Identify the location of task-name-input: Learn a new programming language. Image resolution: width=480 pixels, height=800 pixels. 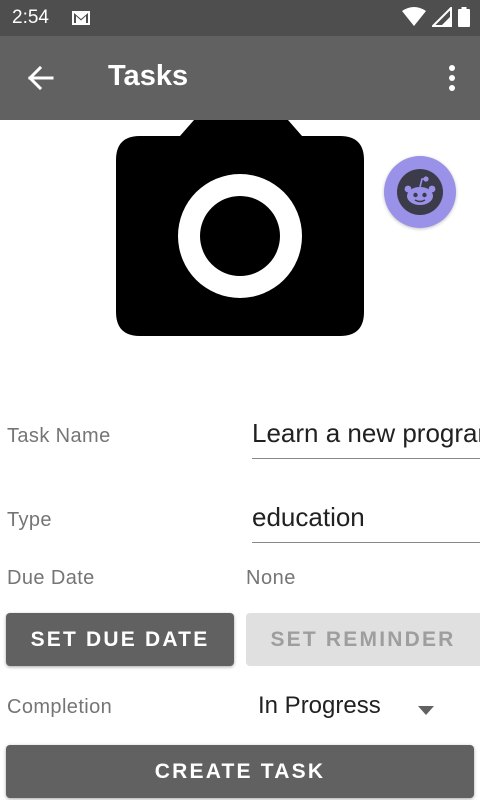
(366, 438).